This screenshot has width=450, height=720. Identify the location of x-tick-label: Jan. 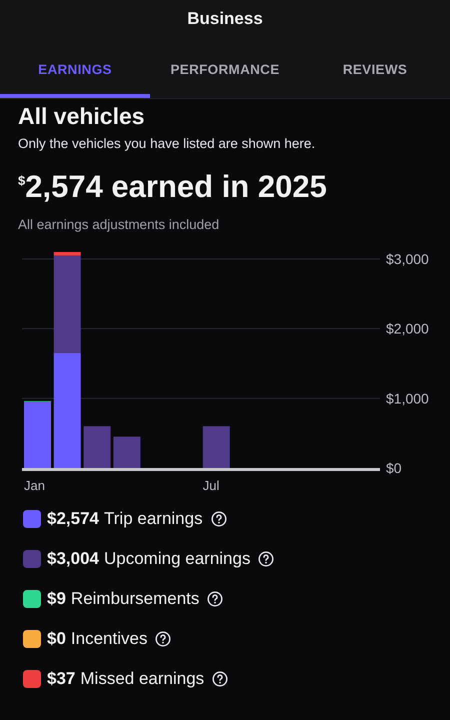
(34, 485).